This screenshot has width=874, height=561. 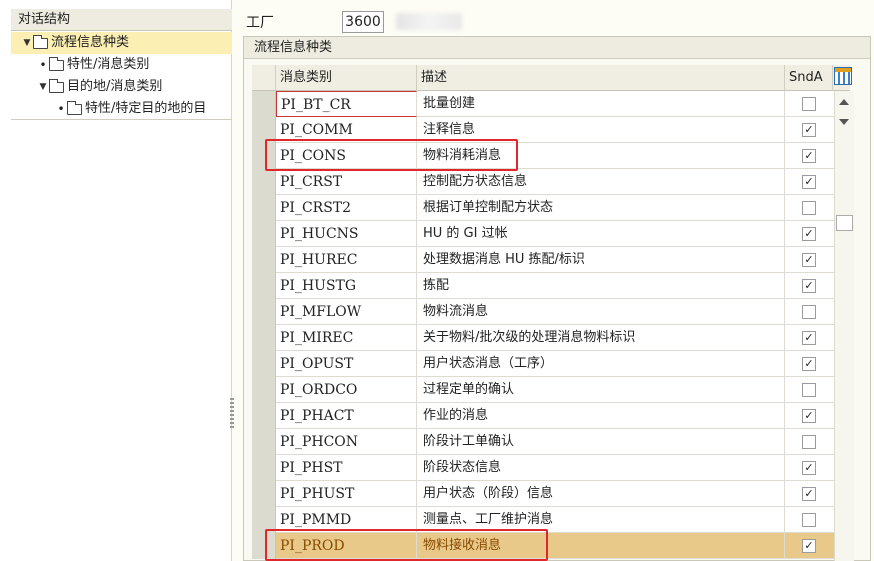 I want to click on message-category-cell: PI_PHACT, so click(x=346, y=416).